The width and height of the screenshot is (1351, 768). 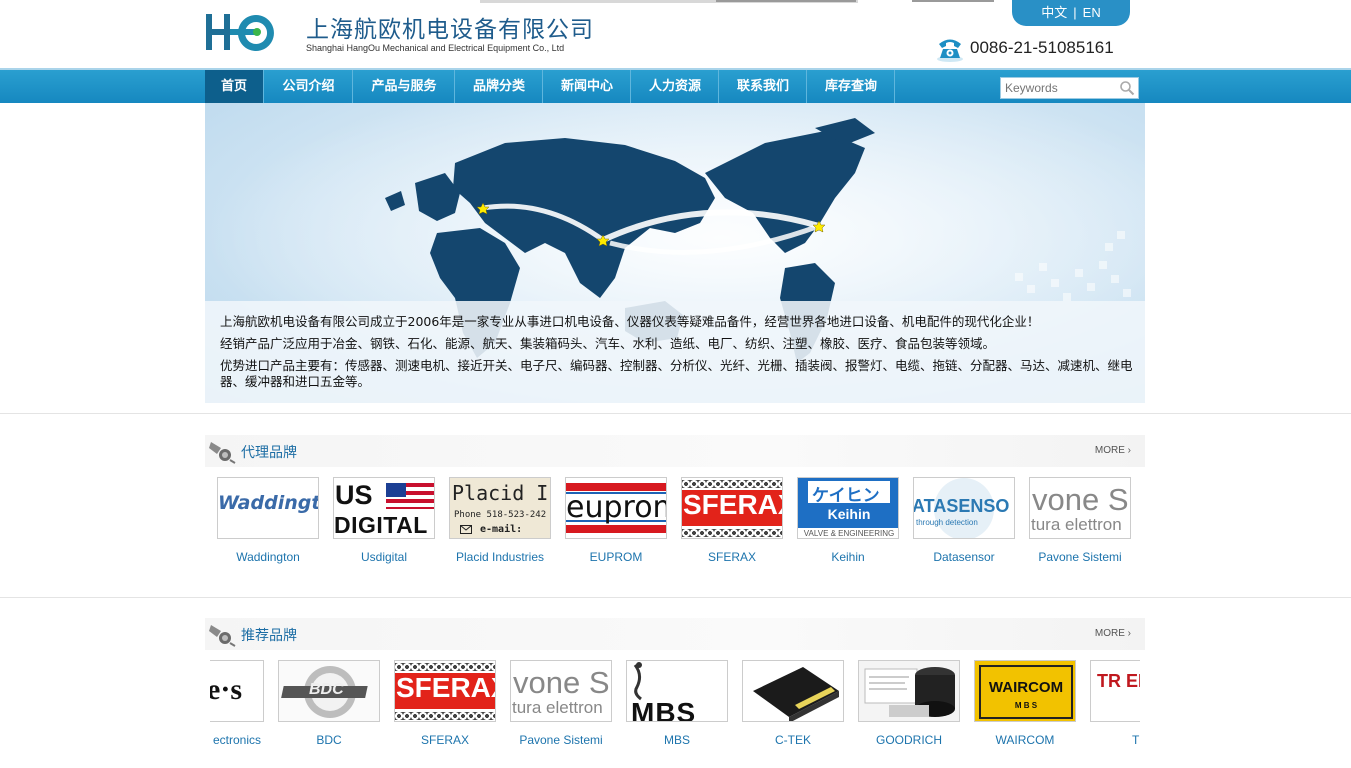 I want to click on brand-logo-text: vone S, so click(x=1080, y=499).